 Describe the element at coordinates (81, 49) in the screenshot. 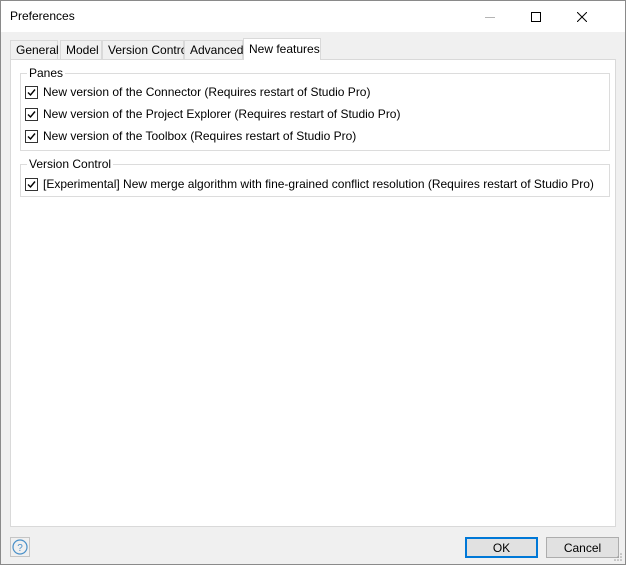

I see `tab-model: Model` at that location.